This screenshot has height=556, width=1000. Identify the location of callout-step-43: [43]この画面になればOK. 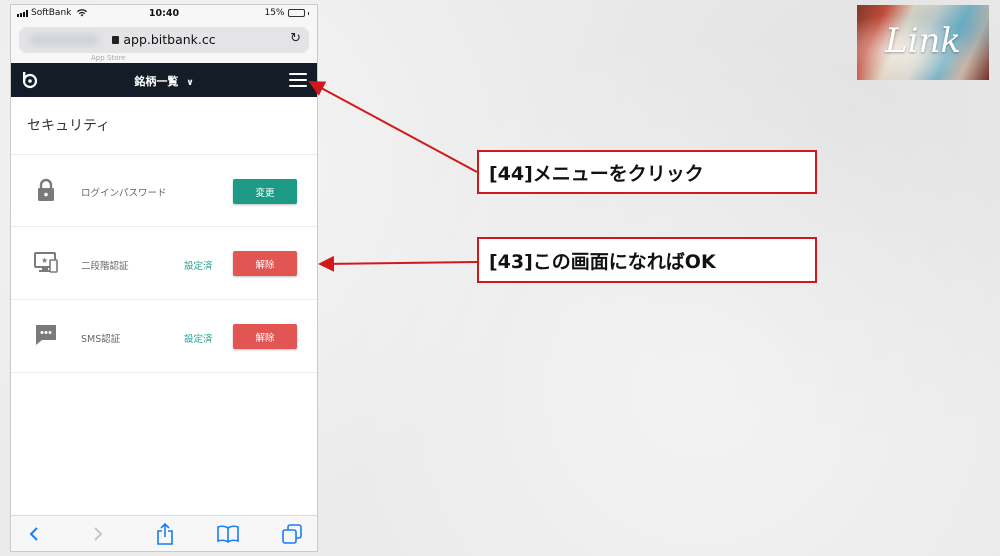
(647, 260).